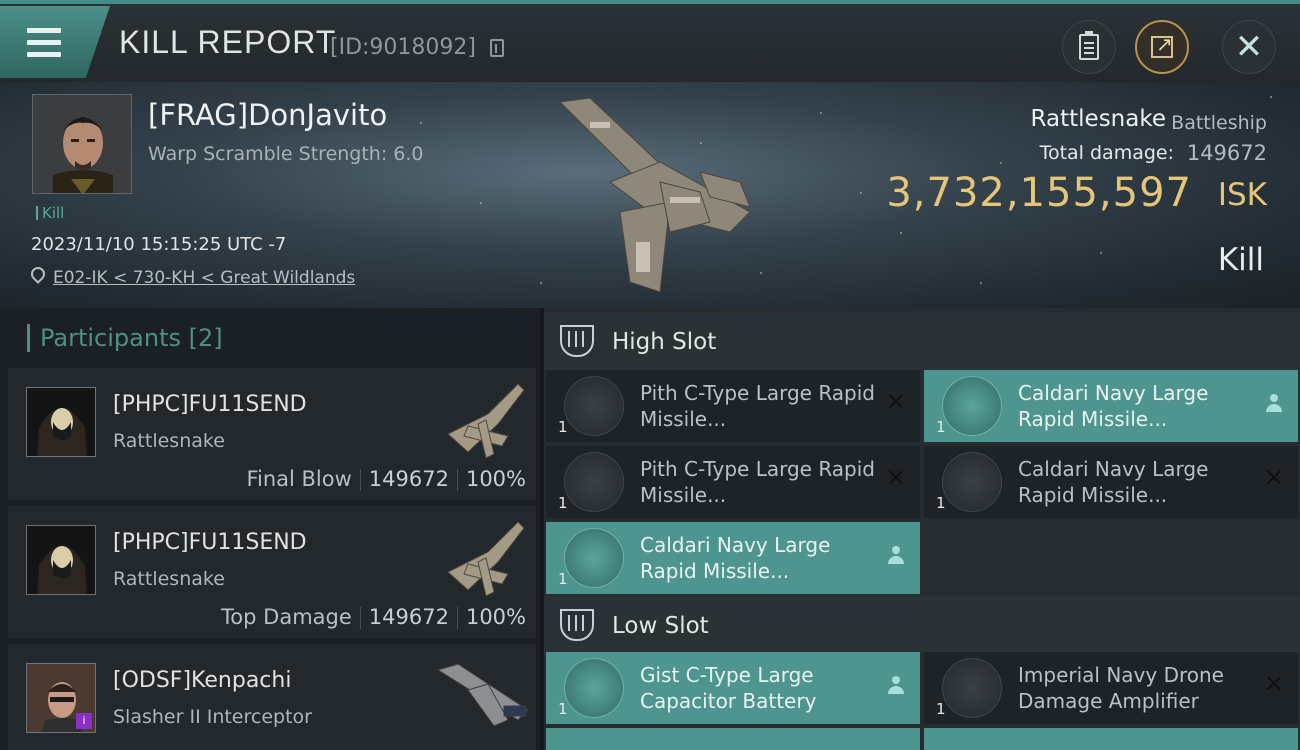 This screenshot has height=750, width=1300. I want to click on close-button: ✕, so click(1249, 47).